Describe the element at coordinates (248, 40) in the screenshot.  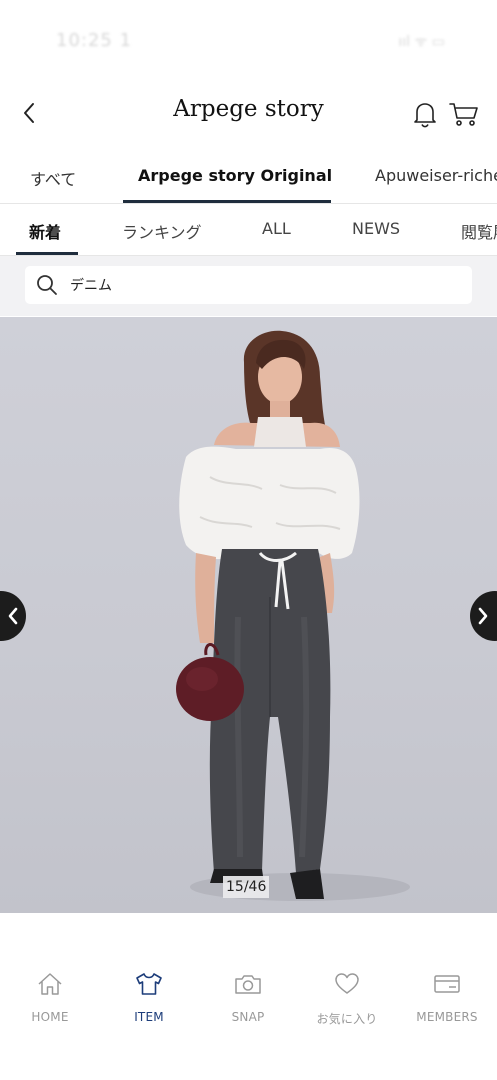
I see `status-bar: 10:25 1 ııl ᯤ ▭` at that location.